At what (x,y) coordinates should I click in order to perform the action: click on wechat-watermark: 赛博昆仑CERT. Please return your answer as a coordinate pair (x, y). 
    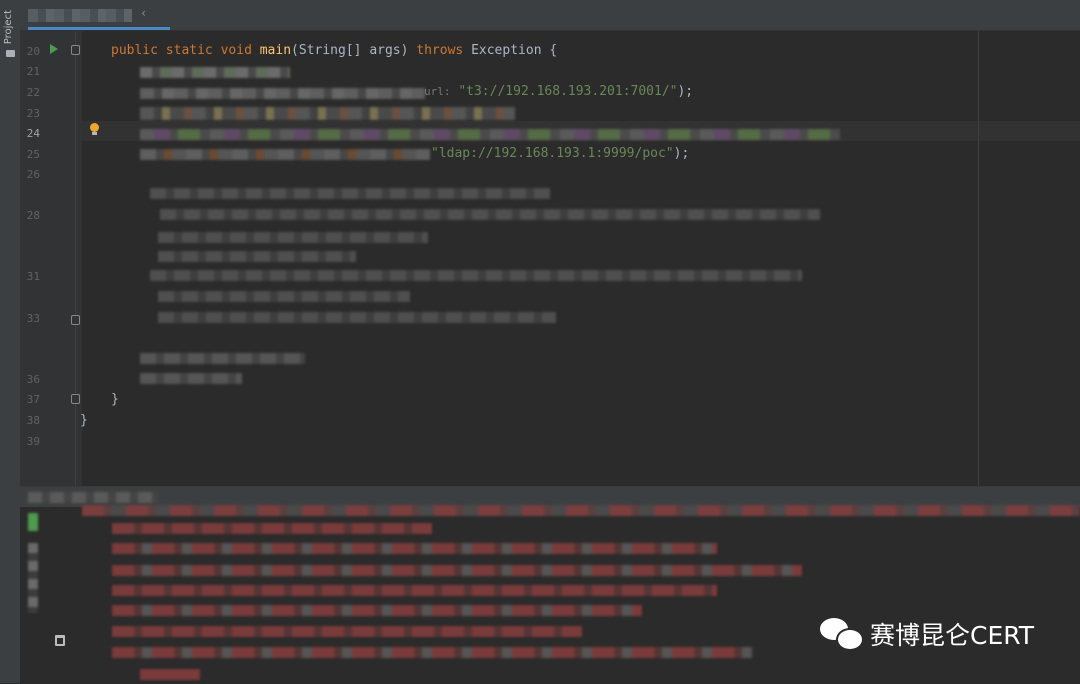
    Looking at the image, I should click on (927, 634).